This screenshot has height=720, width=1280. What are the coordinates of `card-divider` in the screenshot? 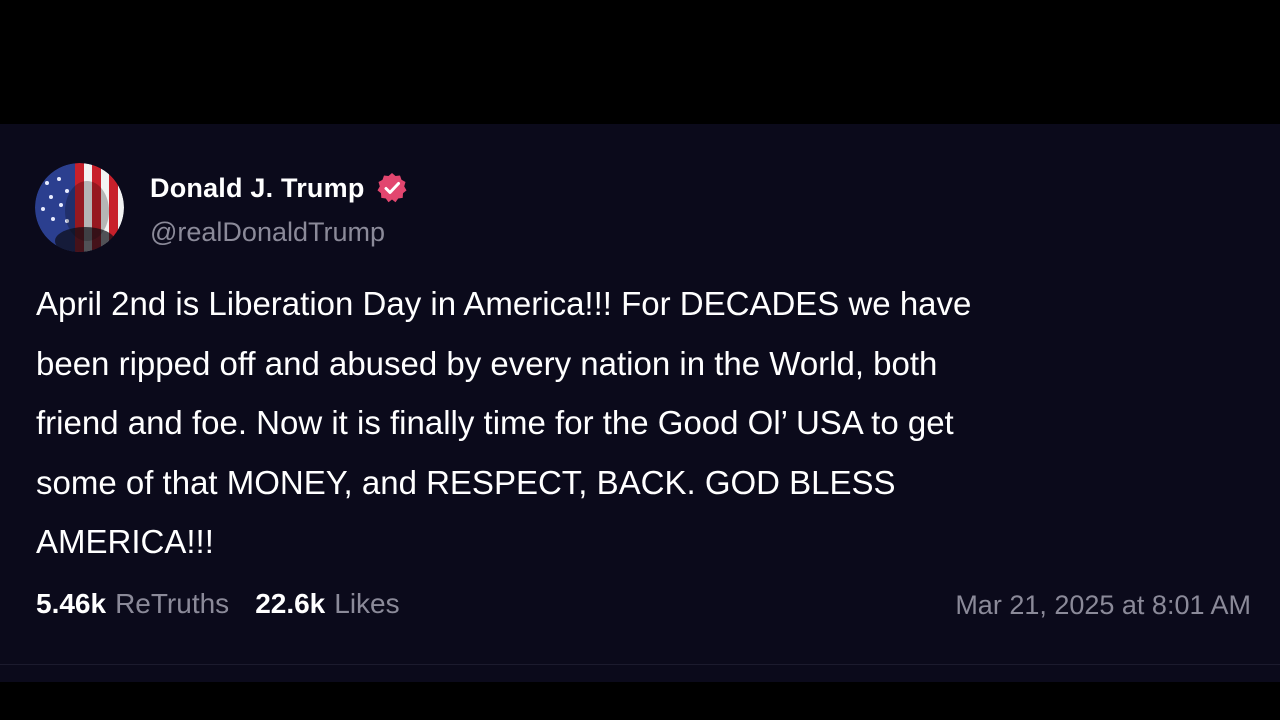 It's located at (640, 664).